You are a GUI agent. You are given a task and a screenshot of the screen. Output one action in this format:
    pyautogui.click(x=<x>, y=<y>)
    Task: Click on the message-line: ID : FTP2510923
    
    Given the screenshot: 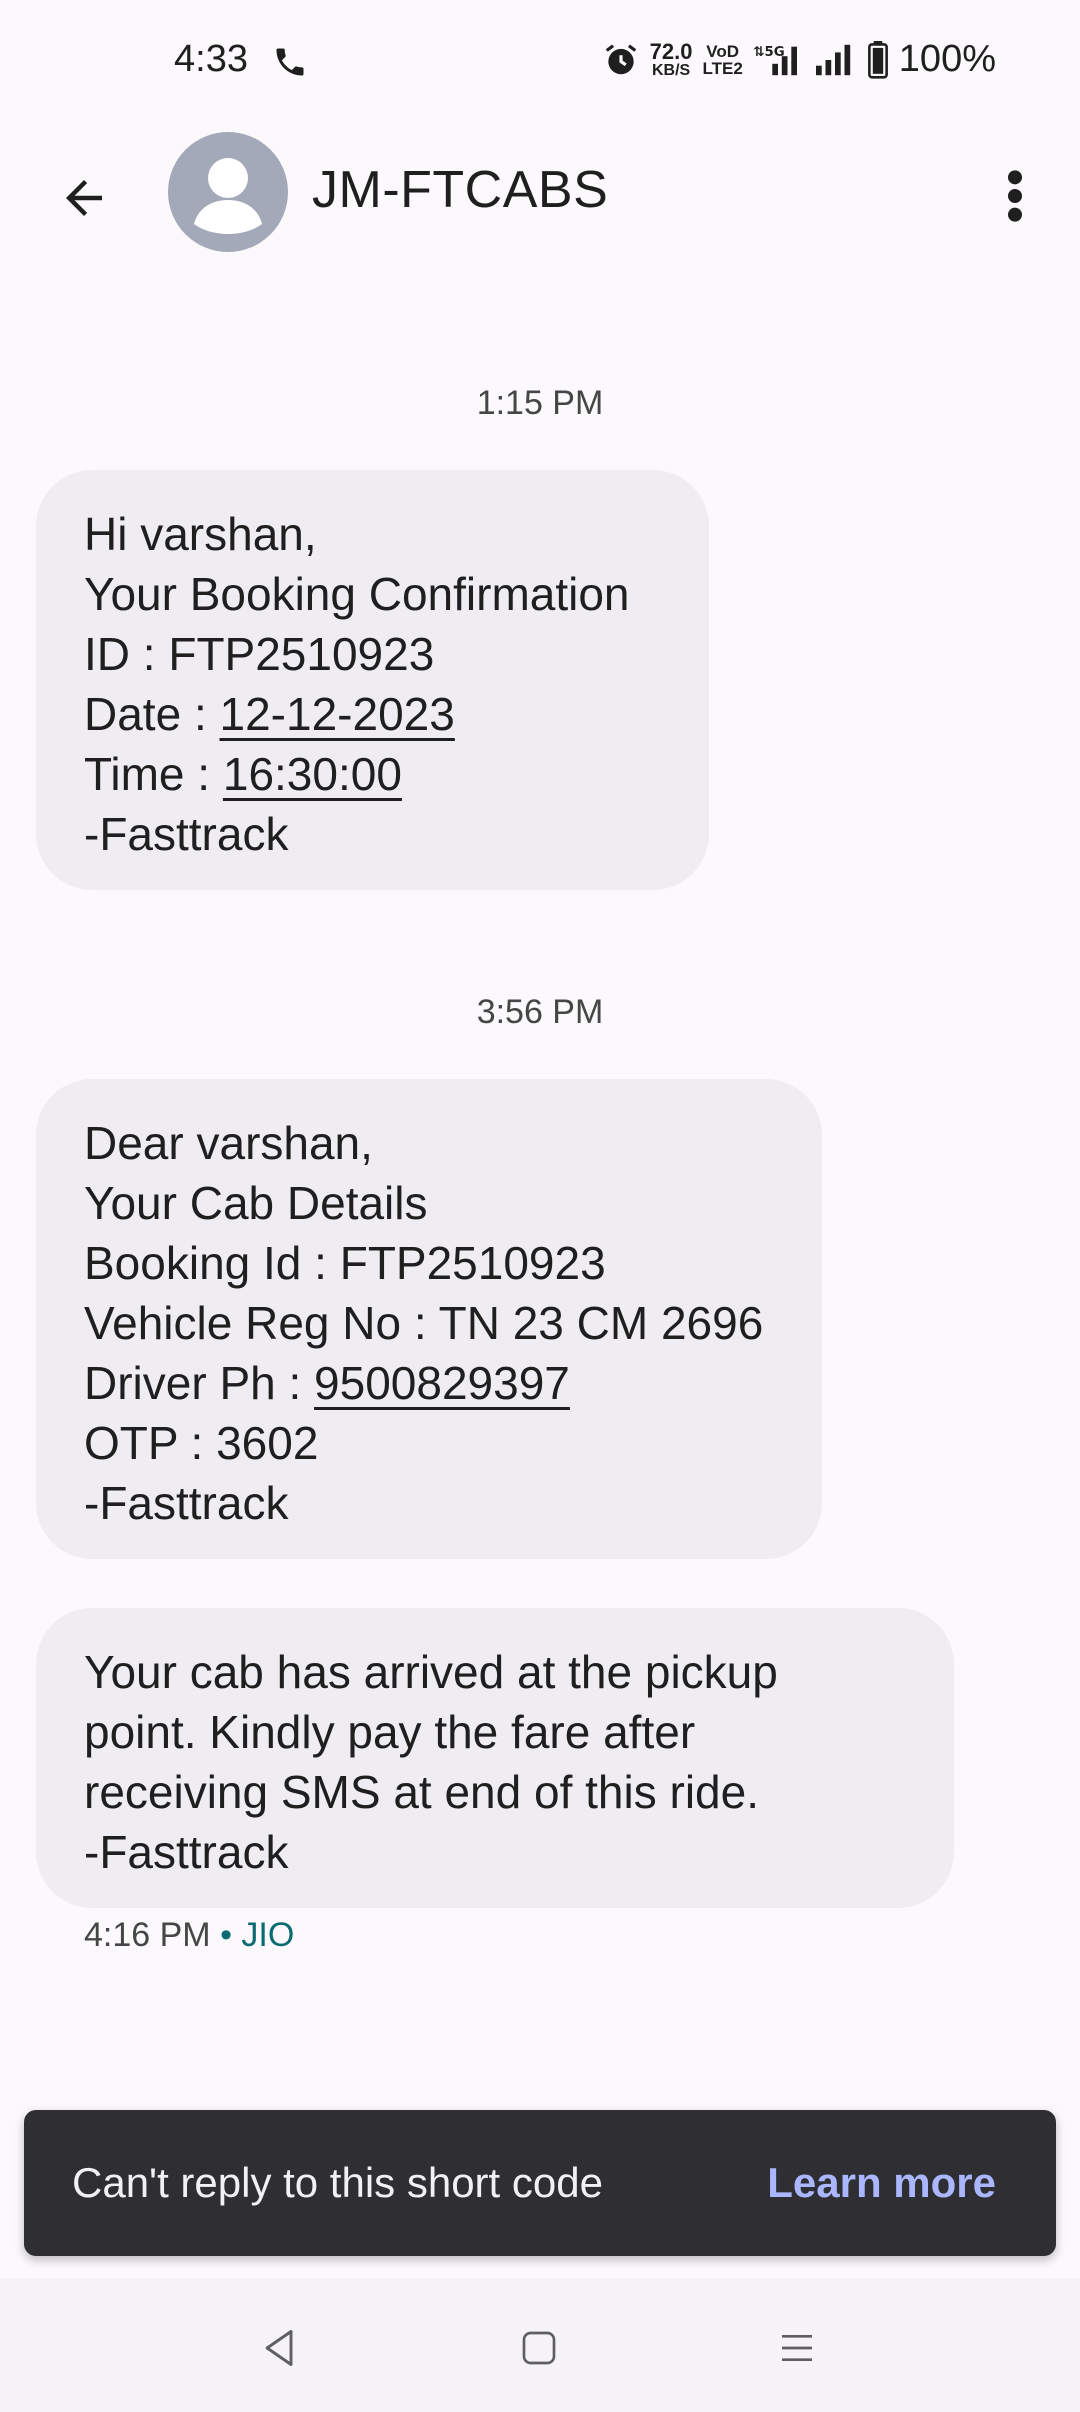 What is the action you would take?
    pyautogui.click(x=259, y=654)
    